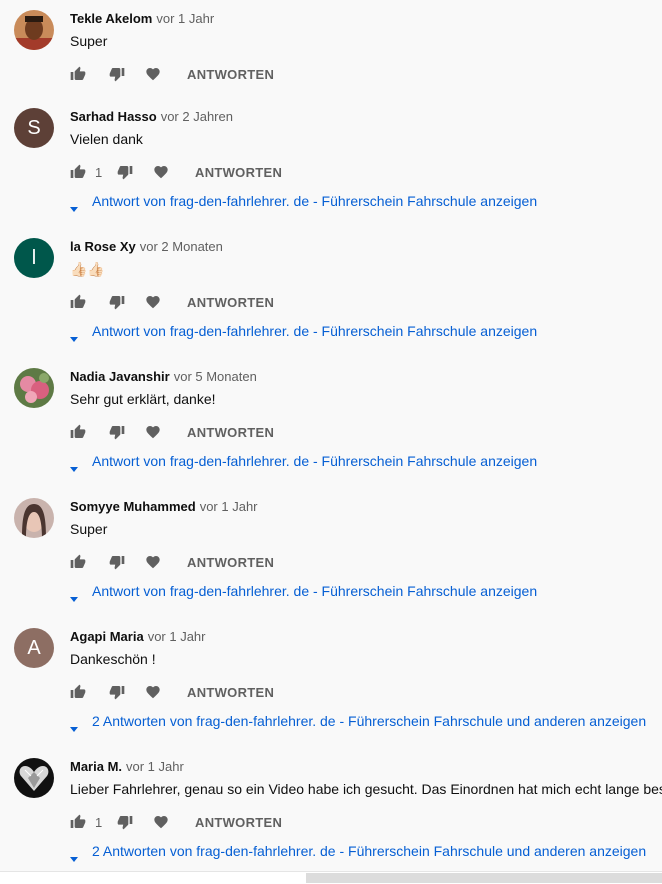 The image size is (662, 884). I want to click on comment-header: Agapi Maria vor 1 Jahr, so click(138, 636).